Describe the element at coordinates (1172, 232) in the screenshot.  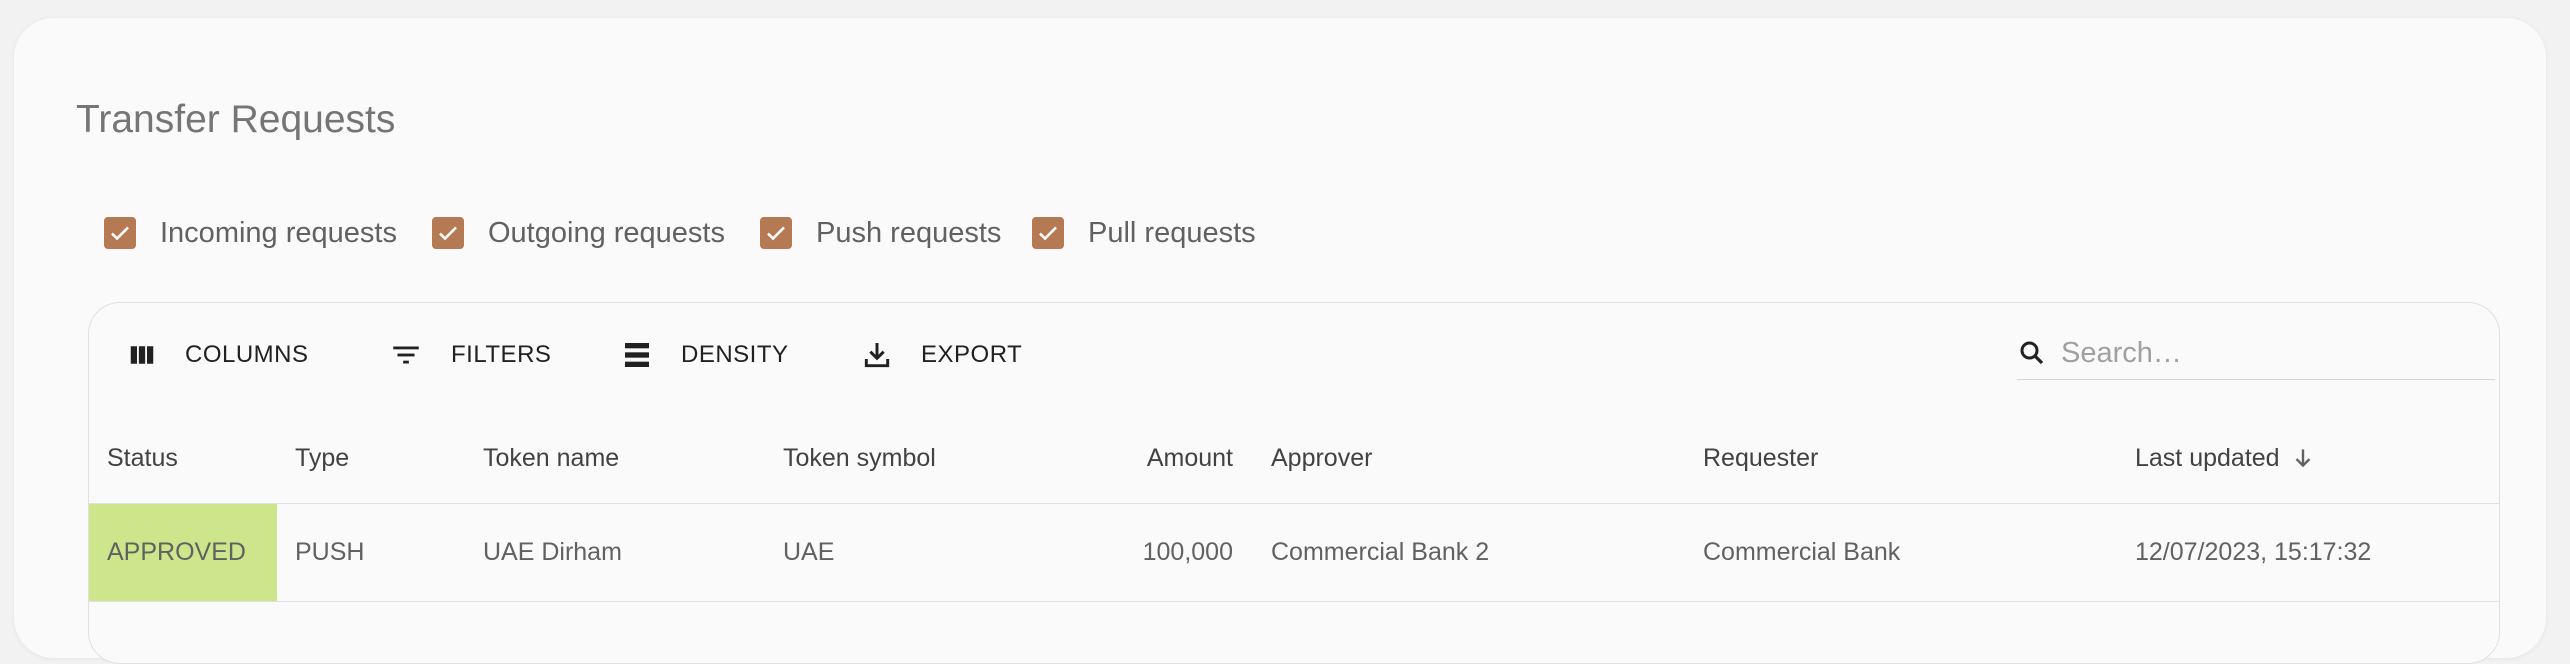
I see `pull-requests-label: Pull requests` at that location.